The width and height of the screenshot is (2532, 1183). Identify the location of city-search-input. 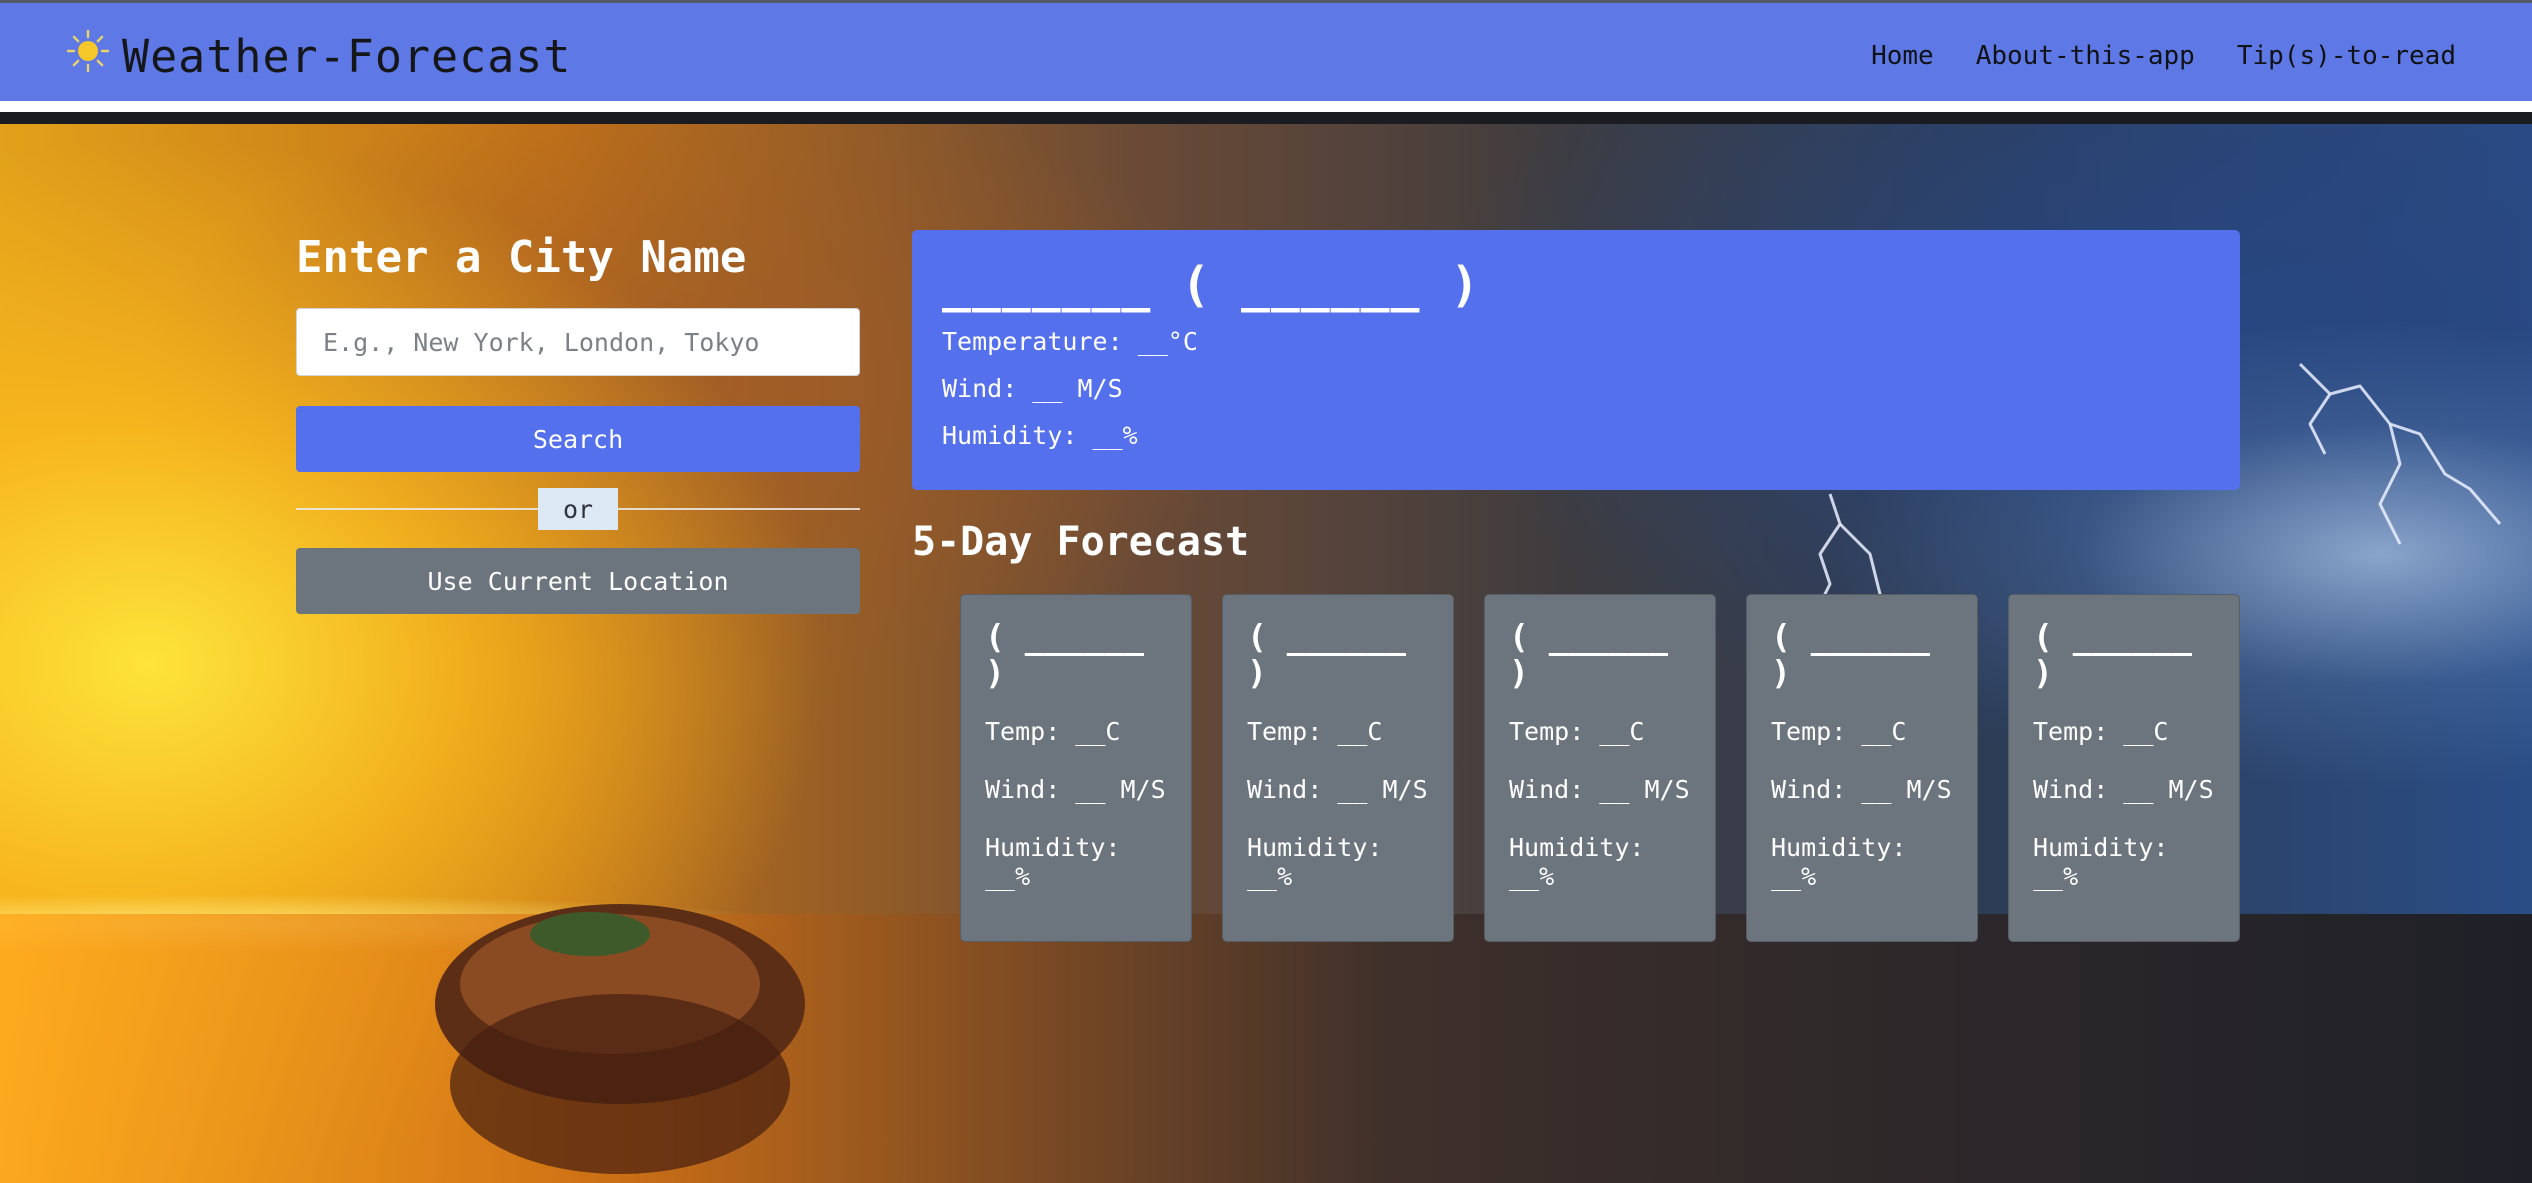
(578, 342).